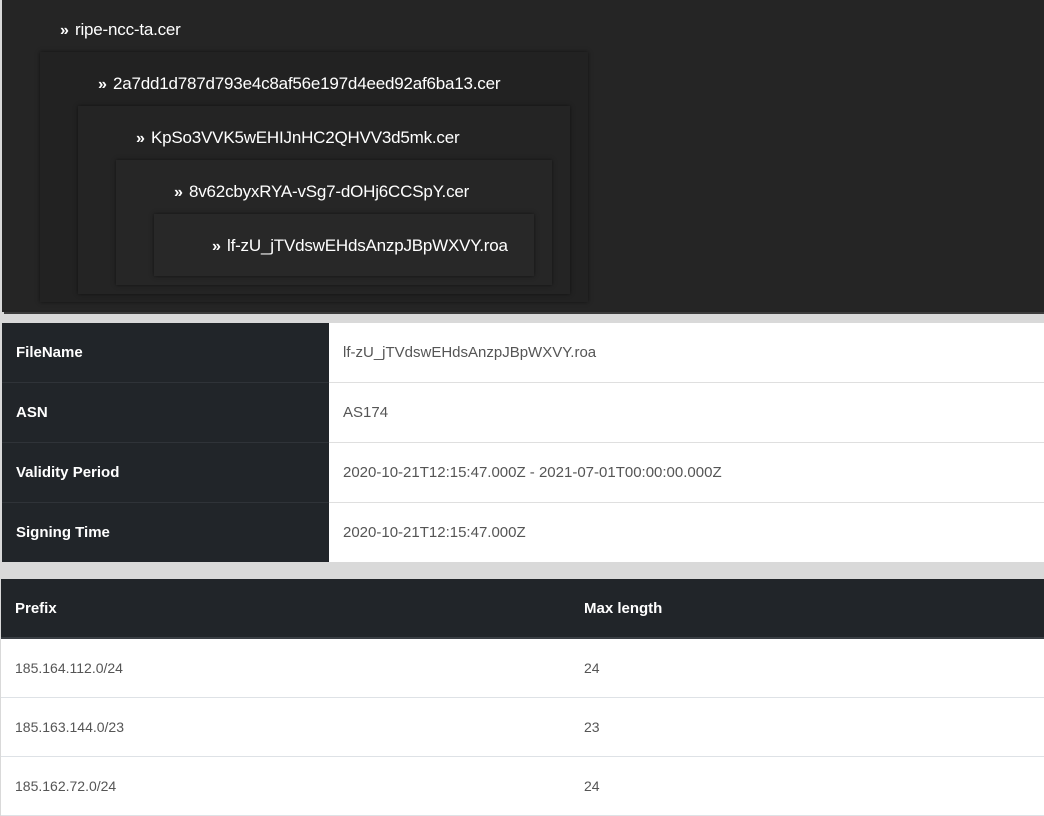 The width and height of the screenshot is (1044, 816). I want to click on chain-item-label: 8v62cbyxRYA-vSg7-dOHj6CCSpY.cer, so click(329, 191).